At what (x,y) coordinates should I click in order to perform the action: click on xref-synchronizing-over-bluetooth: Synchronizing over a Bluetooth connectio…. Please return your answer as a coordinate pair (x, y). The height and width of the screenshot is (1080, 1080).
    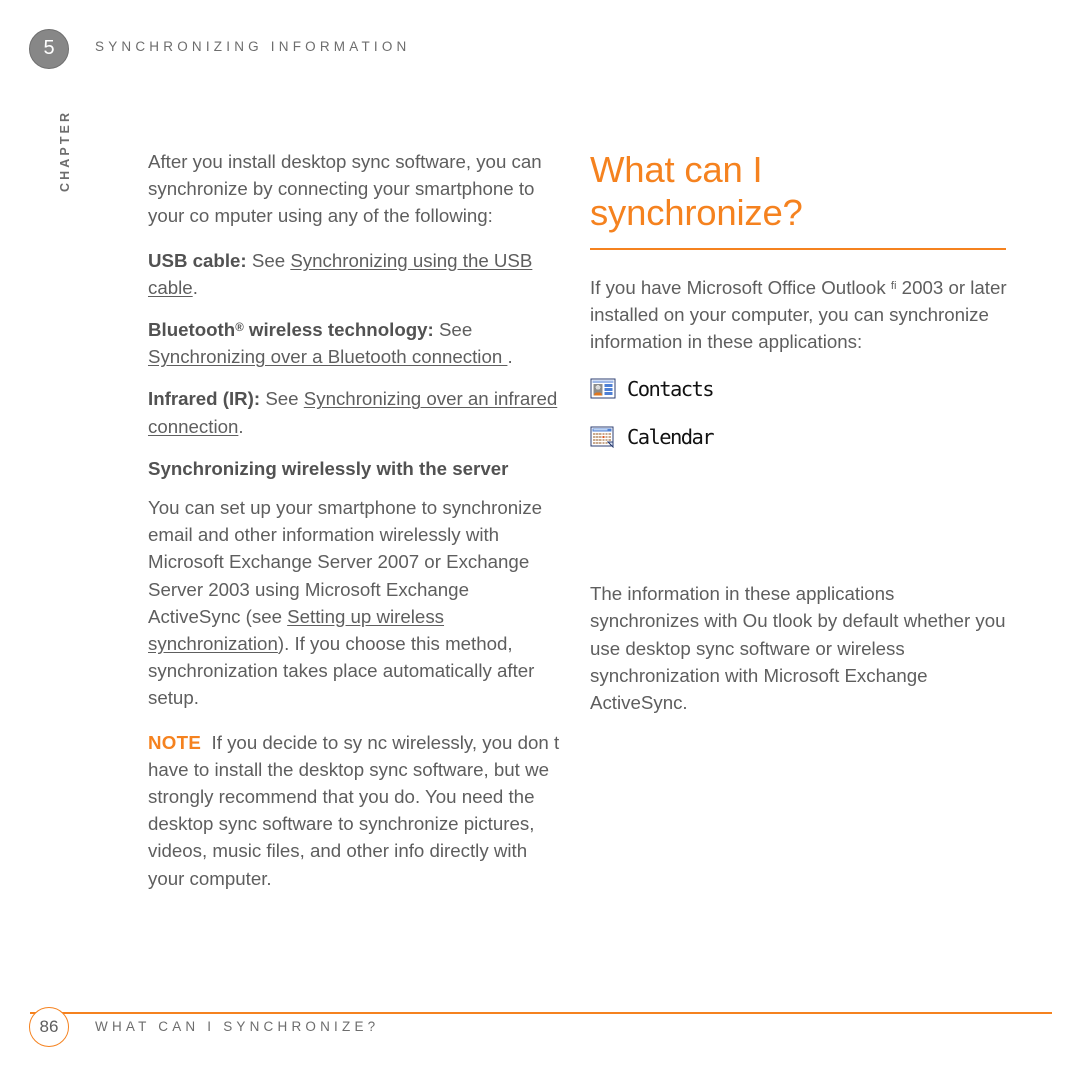
    Looking at the image, I should click on (327, 356).